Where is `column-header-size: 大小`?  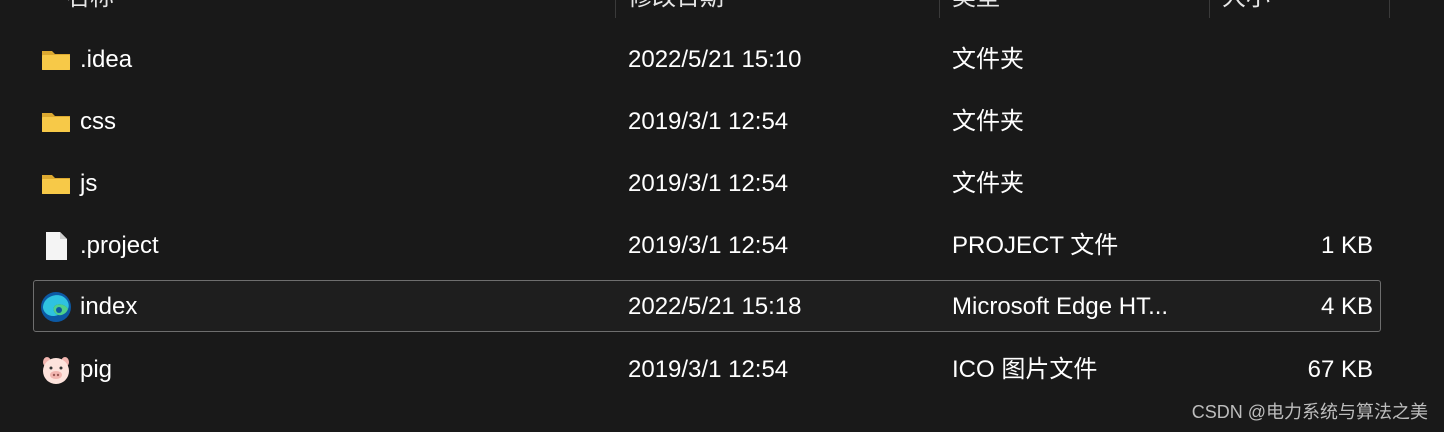
column-header-size: 大小 is located at coordinates (1246, 9).